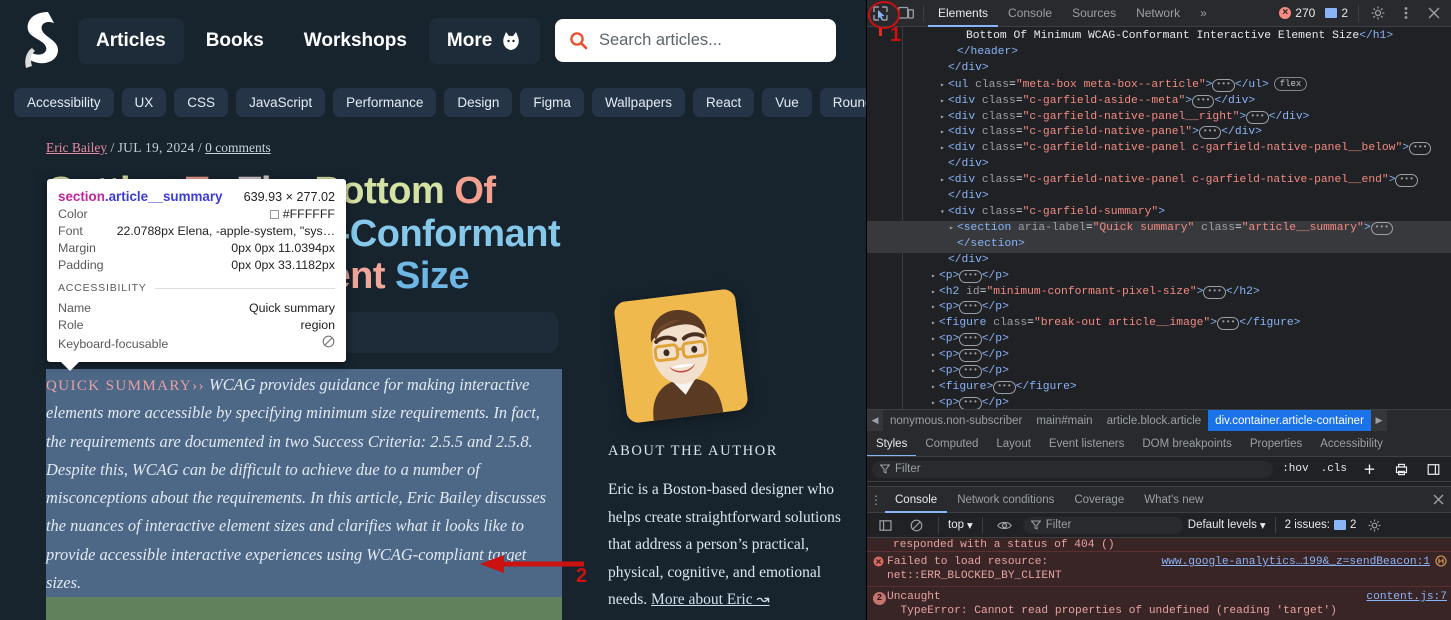 This screenshot has height=620, width=1451. I want to click on breadcrumb-item-container: div.container.article-container, so click(1289, 420).